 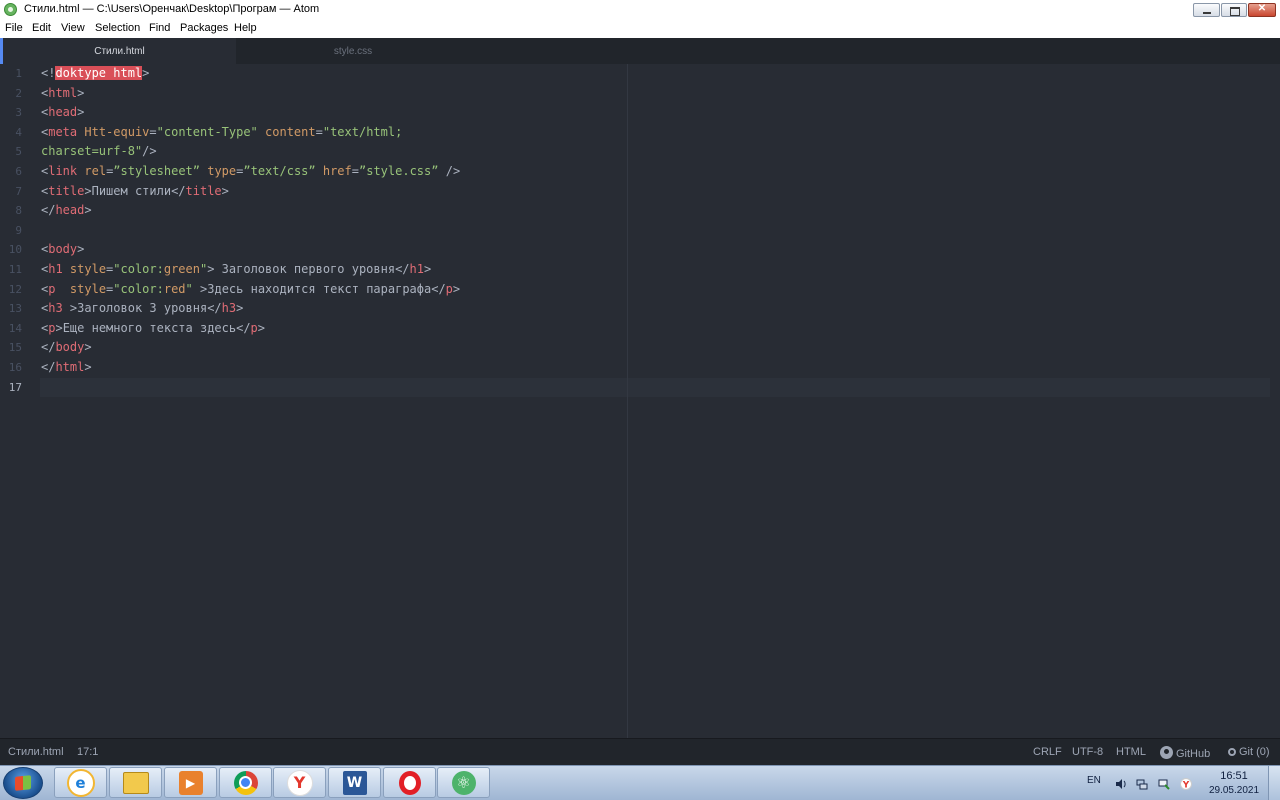 I want to click on code-token: link, so click(x=63, y=171).